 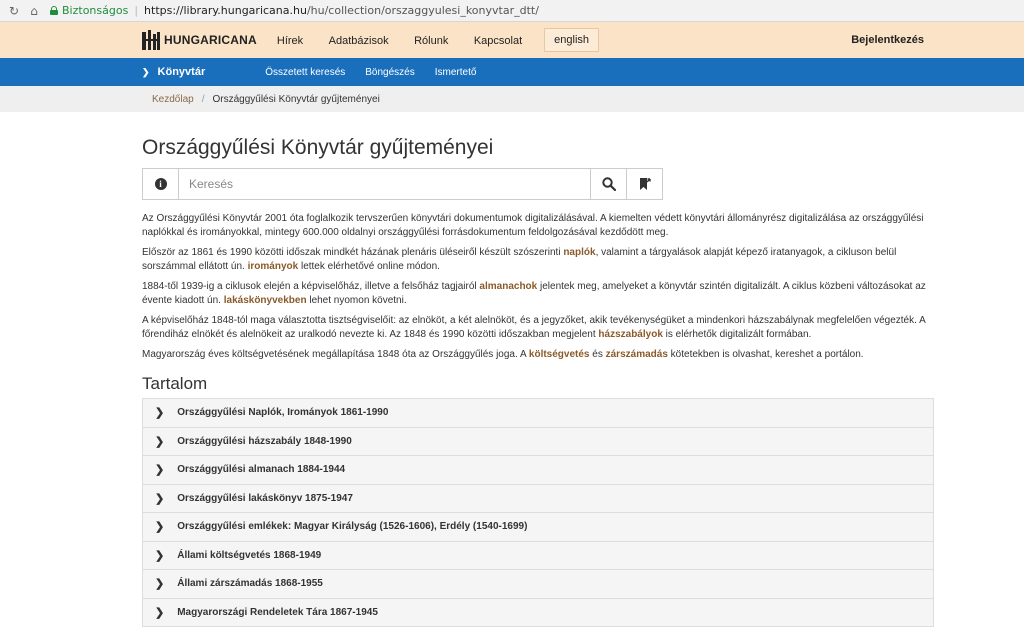 What do you see at coordinates (538, 555) in the screenshot?
I see `list-item: ❯ Állami költségvetés 1868-1949` at bounding box center [538, 555].